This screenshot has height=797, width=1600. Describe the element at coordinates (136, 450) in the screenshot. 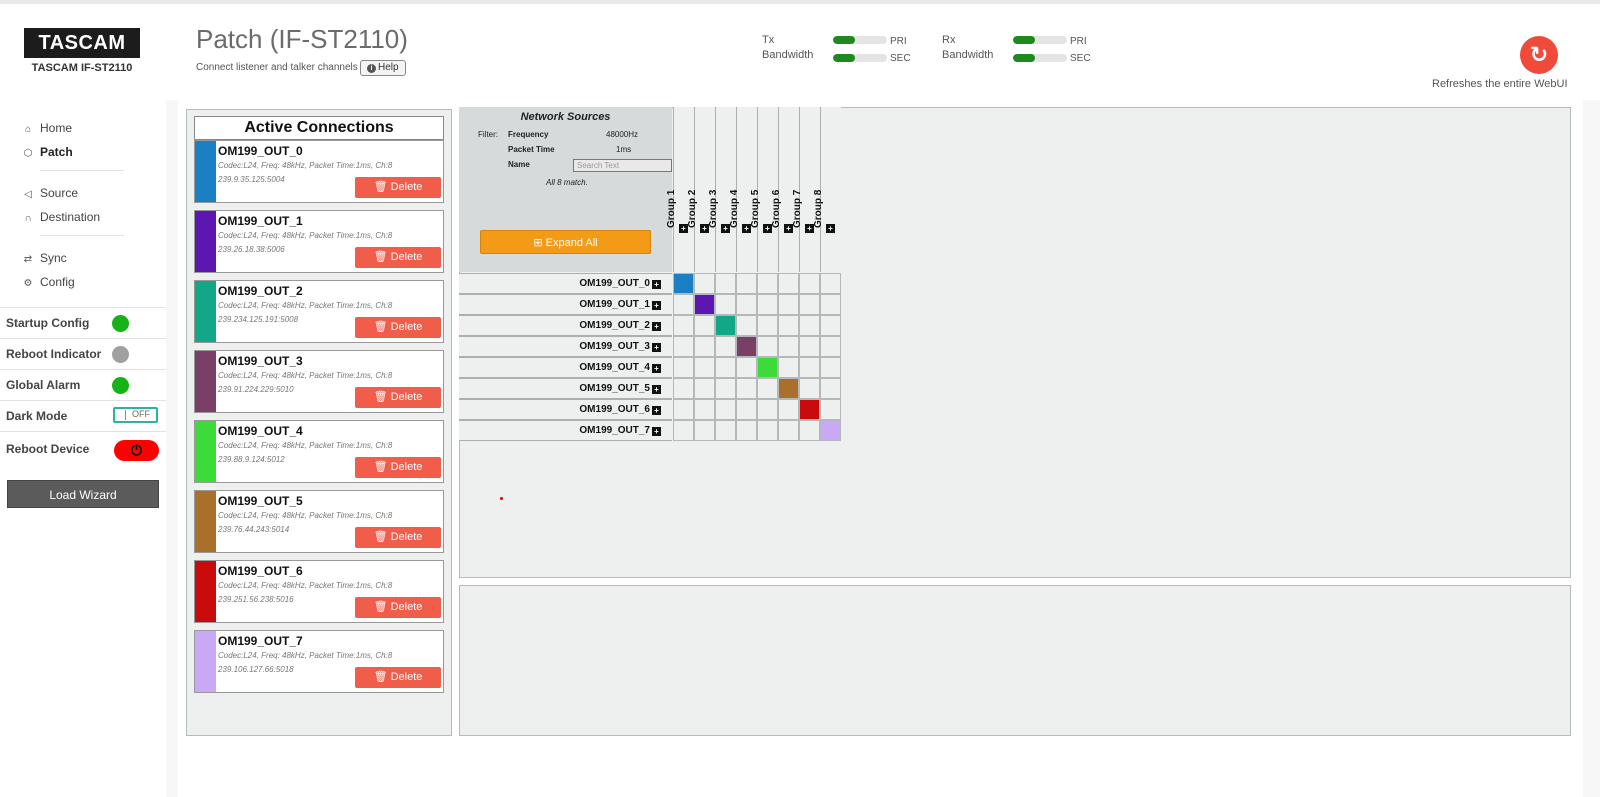

I see `reboot-button: ⏻` at that location.